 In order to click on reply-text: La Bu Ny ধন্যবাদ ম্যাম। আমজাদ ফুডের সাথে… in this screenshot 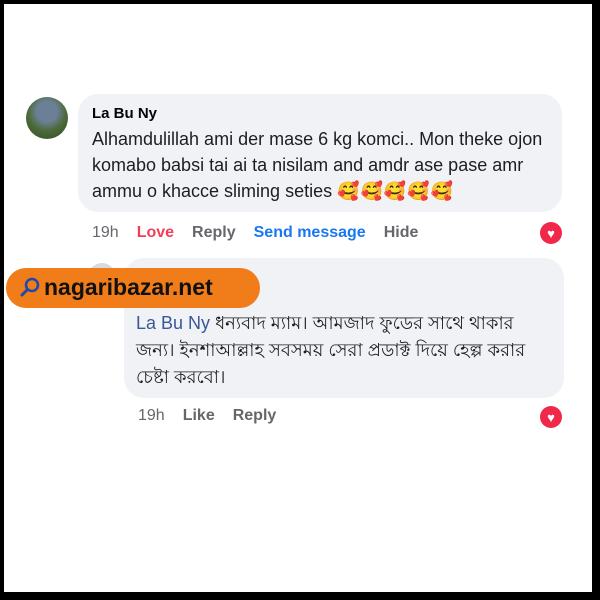, I will do `click(344, 350)`.